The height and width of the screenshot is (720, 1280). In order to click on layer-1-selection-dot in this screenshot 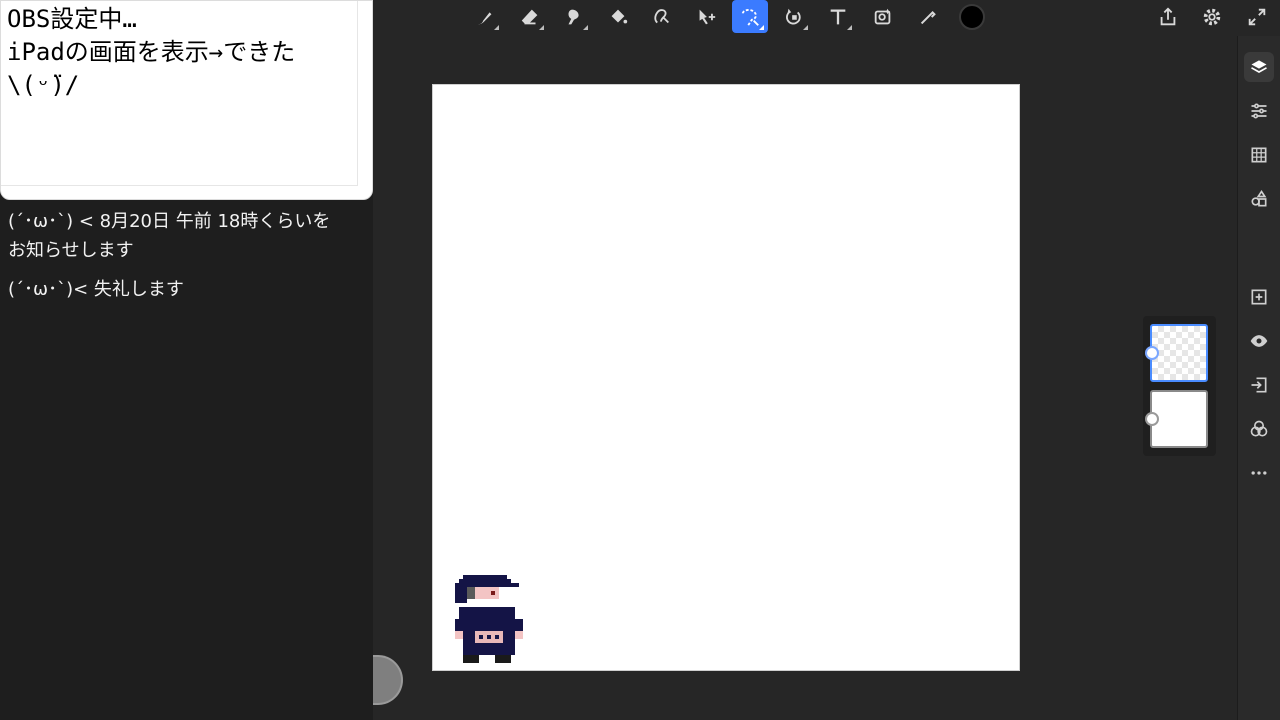, I will do `click(1152, 353)`.